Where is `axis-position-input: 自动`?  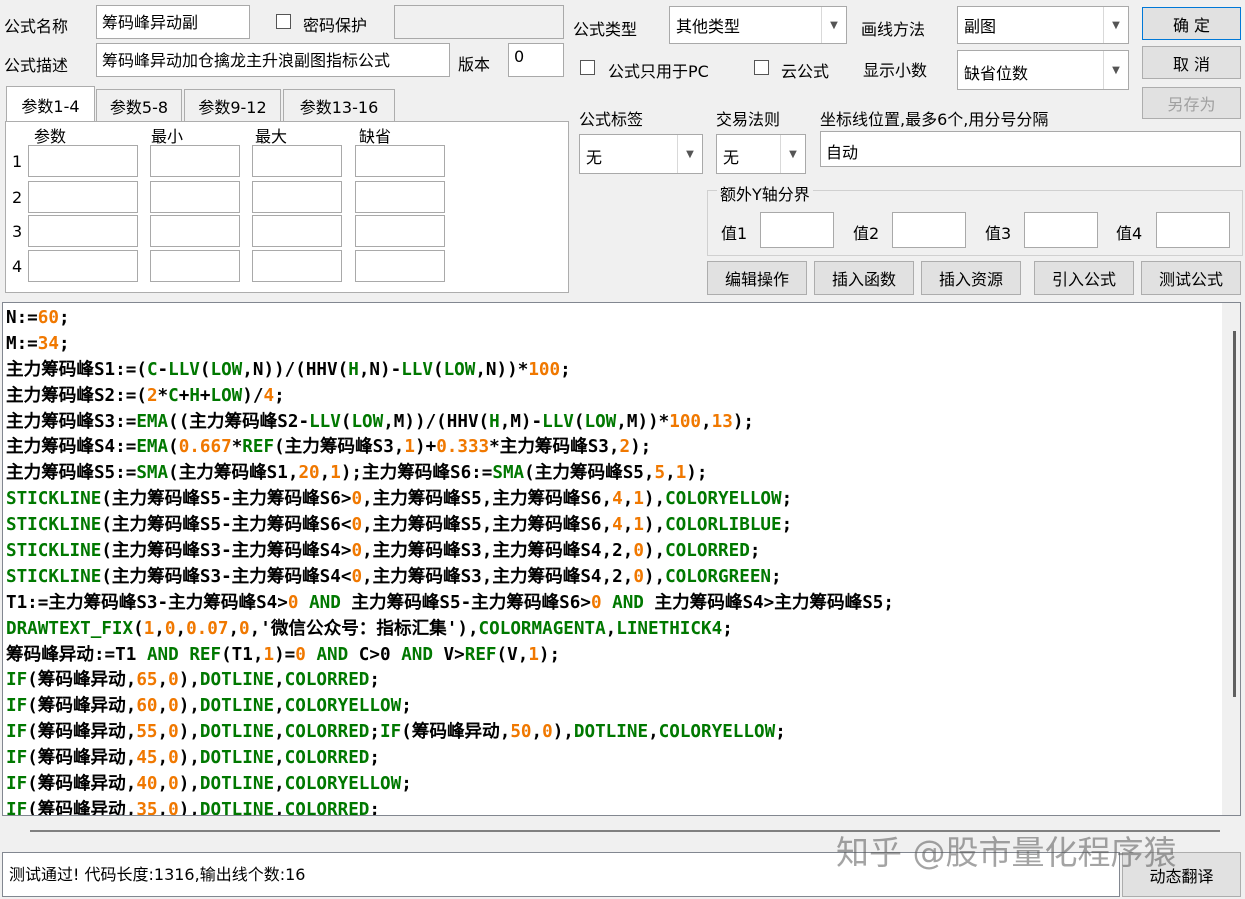 axis-position-input: 自动 is located at coordinates (1030, 149).